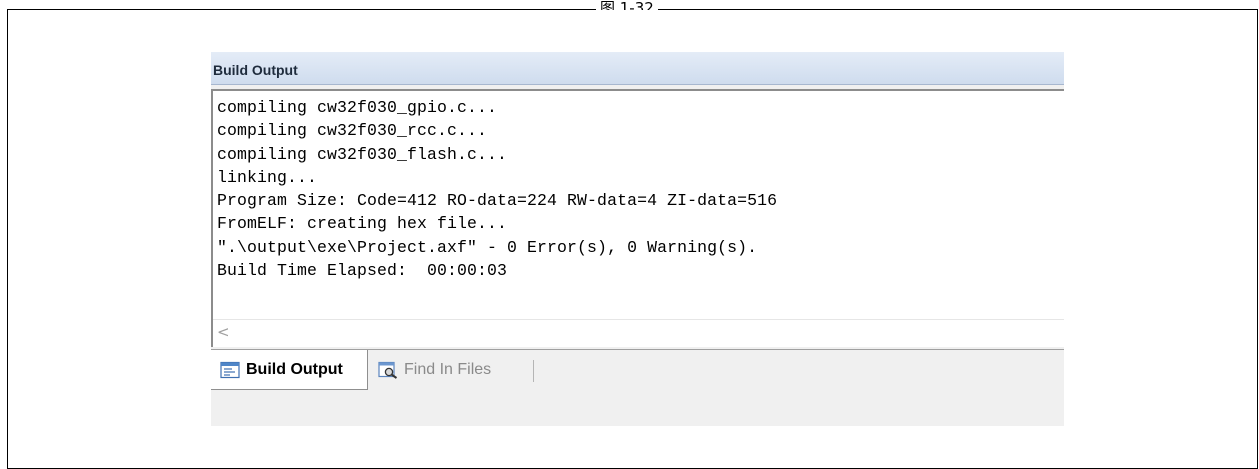 The height and width of the screenshot is (469, 1259). Describe the element at coordinates (388, 370) in the screenshot. I see `find-in-files-icon` at that location.